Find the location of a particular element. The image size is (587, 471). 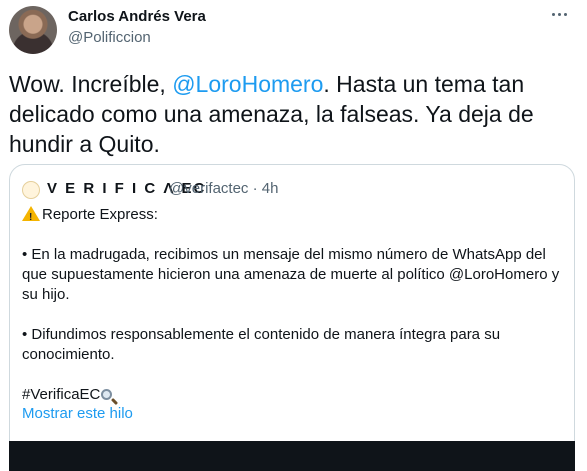

quoted-author-handle: @verifactec · 4h is located at coordinates (224, 188).